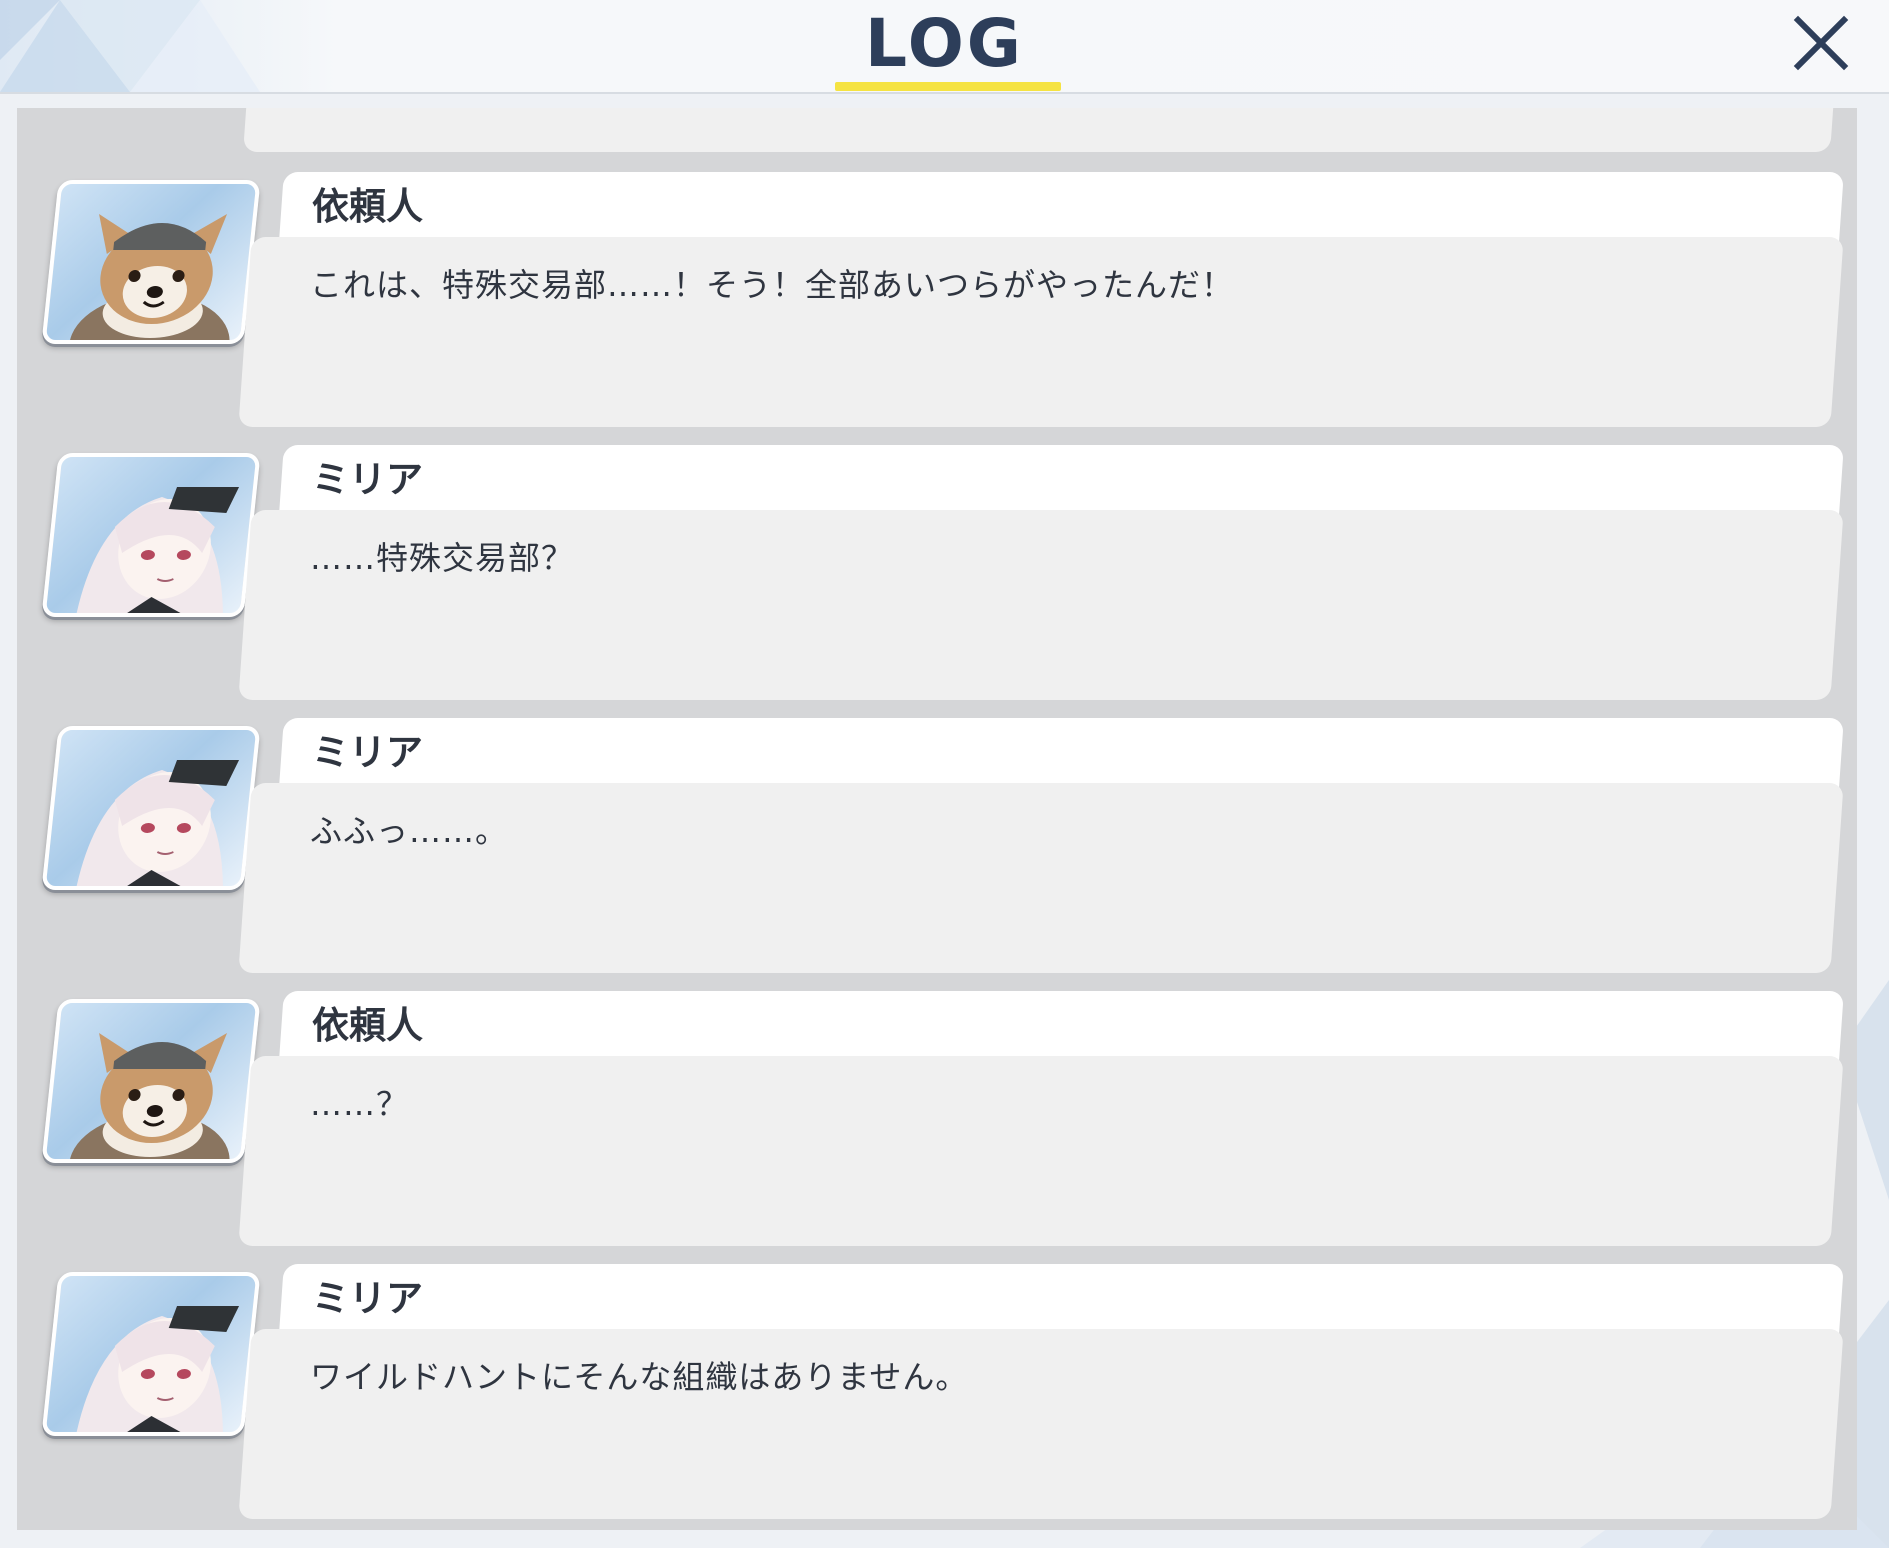 The height and width of the screenshot is (1548, 1889). What do you see at coordinates (944, 43) in the screenshot?
I see `page-title: LOG` at bounding box center [944, 43].